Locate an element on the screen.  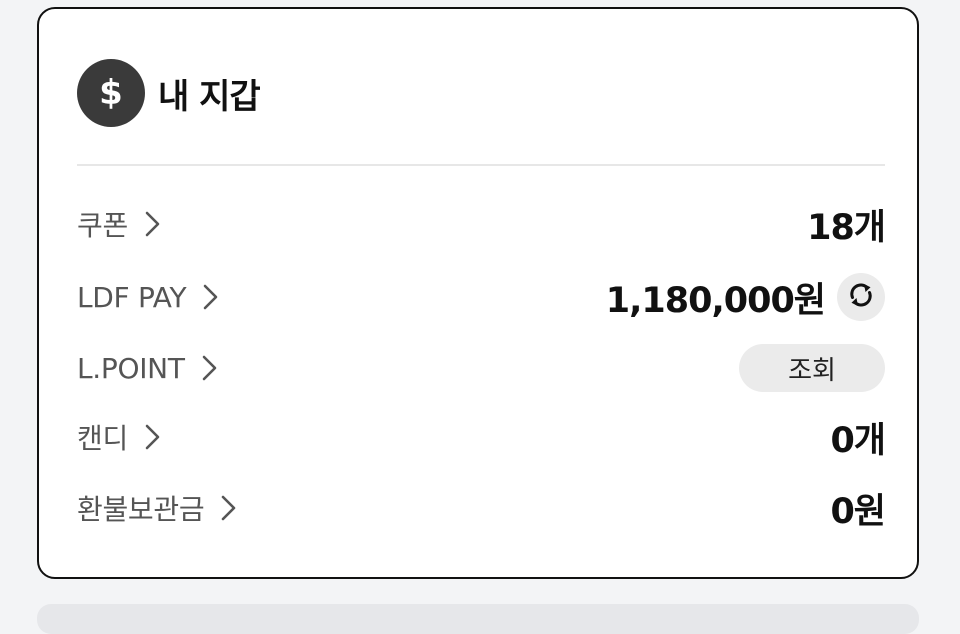
refund-link: 환불보관금 is located at coordinates (157, 508).